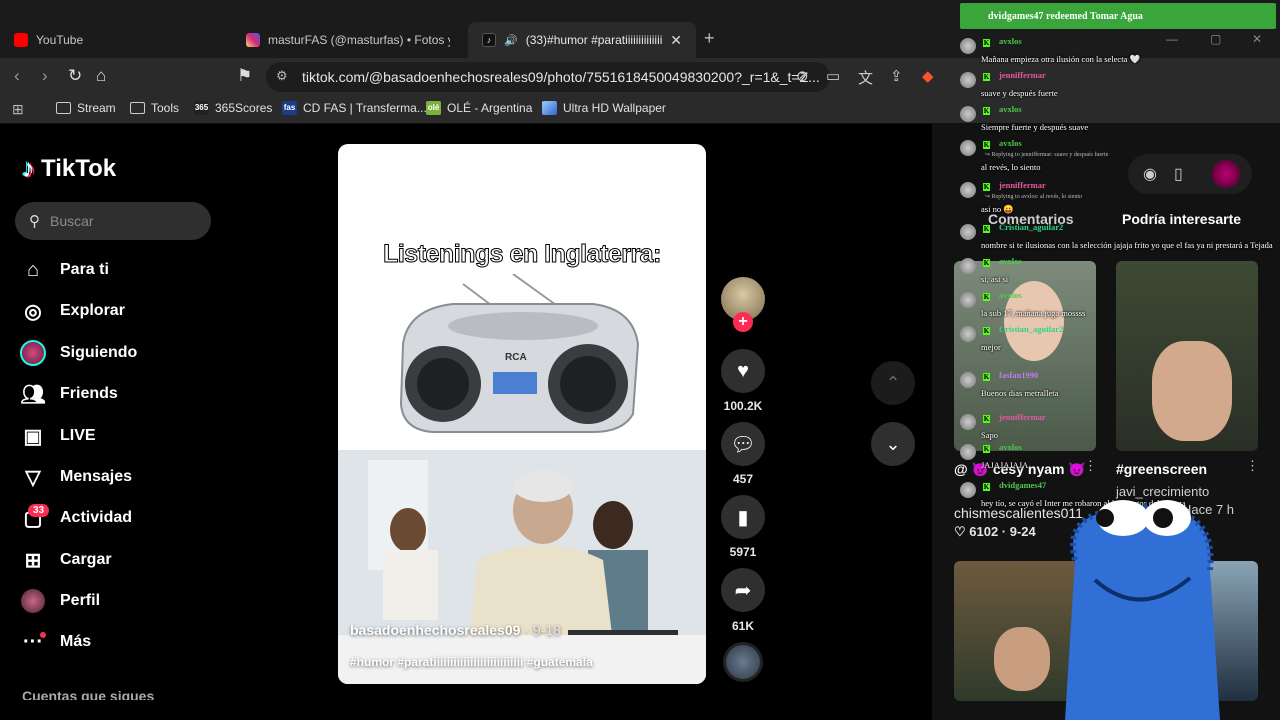  I want to click on comment-count: 457, so click(743, 479).